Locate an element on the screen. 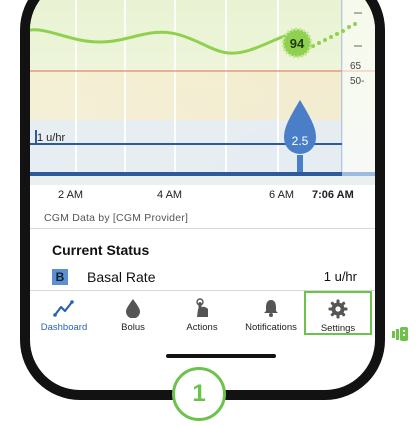 Image resolution: width=417 pixels, height=426 pixels. tab-notifications-label: Notifications is located at coordinates (271, 327).